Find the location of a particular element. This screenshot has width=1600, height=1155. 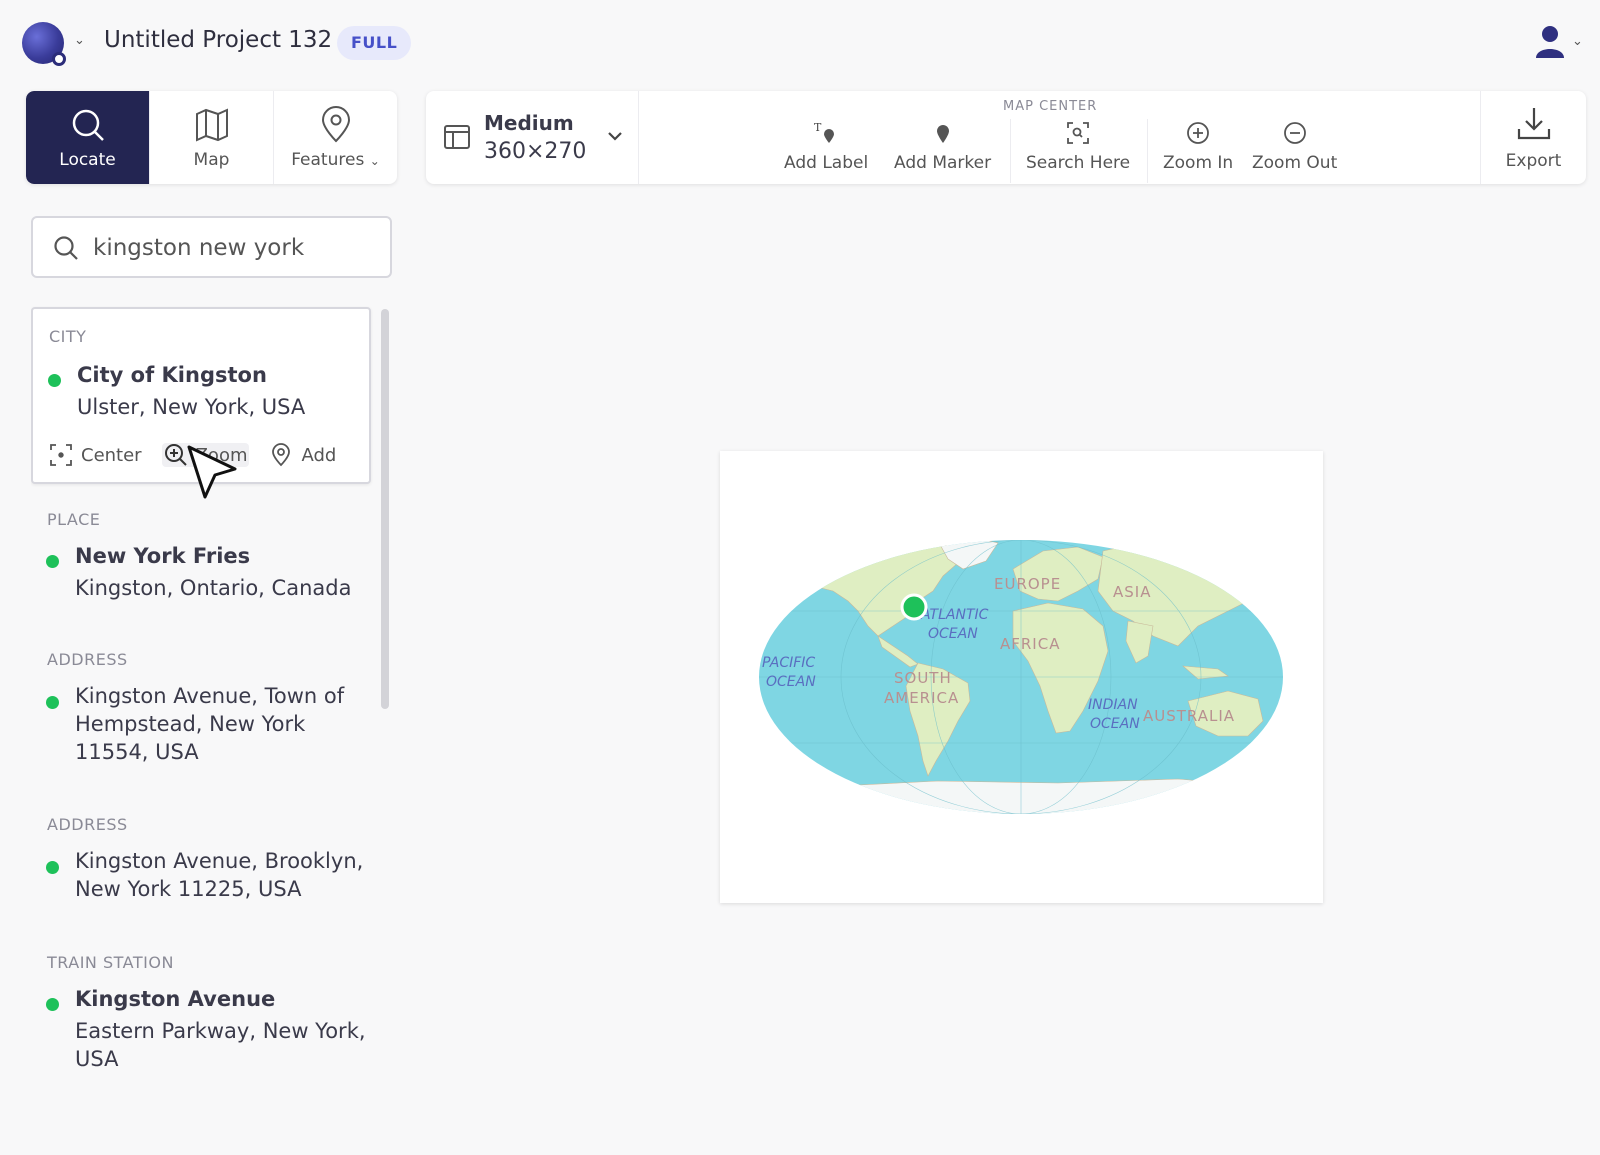

tab-map-label: Map is located at coordinates (211, 159).